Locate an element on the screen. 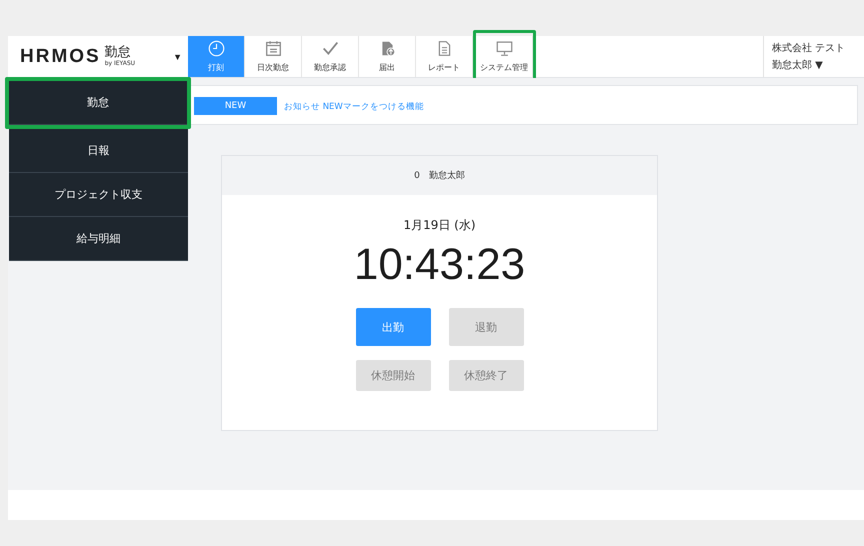  menu-toggle-caret: ▼ is located at coordinates (177, 57).